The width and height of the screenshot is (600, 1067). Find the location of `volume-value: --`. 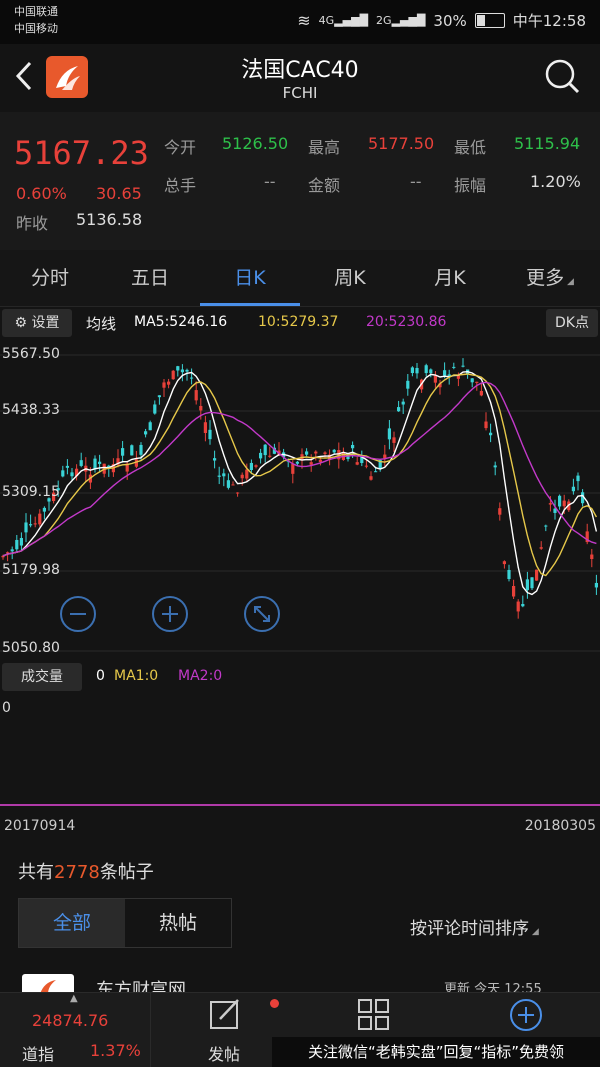

volume-value: -- is located at coordinates (270, 181).